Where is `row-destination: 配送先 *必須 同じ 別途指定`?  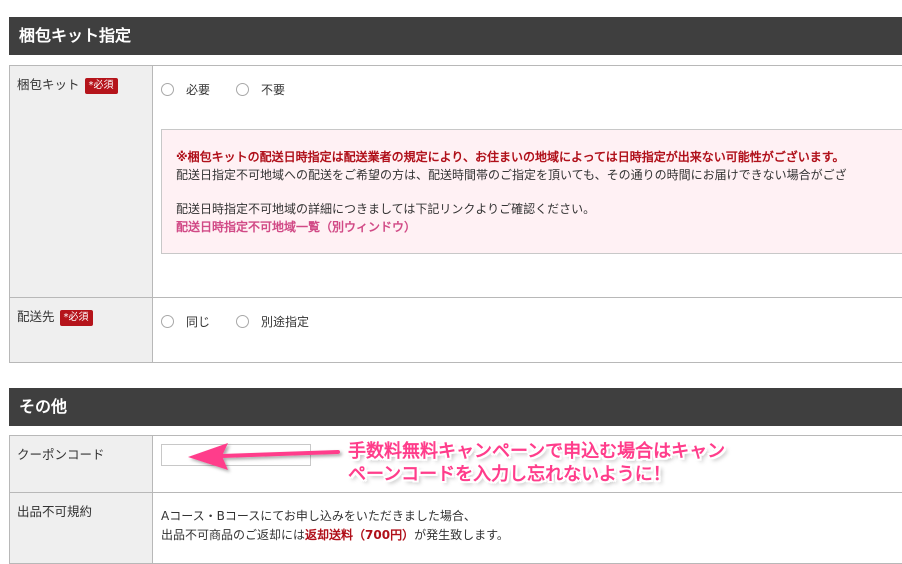
row-destination: 配送先 *必須 同じ 別途指定 is located at coordinates (456, 330).